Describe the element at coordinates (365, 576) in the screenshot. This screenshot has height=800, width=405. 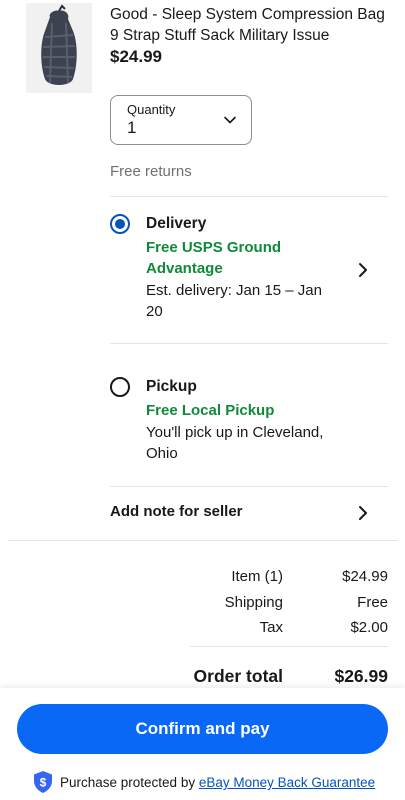
I see `item-subtotal: $24.99` at that location.